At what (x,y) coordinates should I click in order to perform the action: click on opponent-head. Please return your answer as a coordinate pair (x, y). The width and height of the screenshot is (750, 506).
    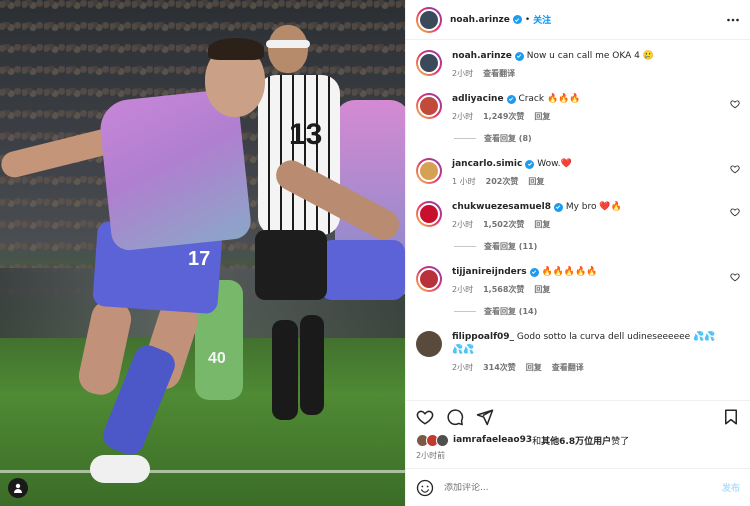
    Looking at the image, I should click on (288, 49).